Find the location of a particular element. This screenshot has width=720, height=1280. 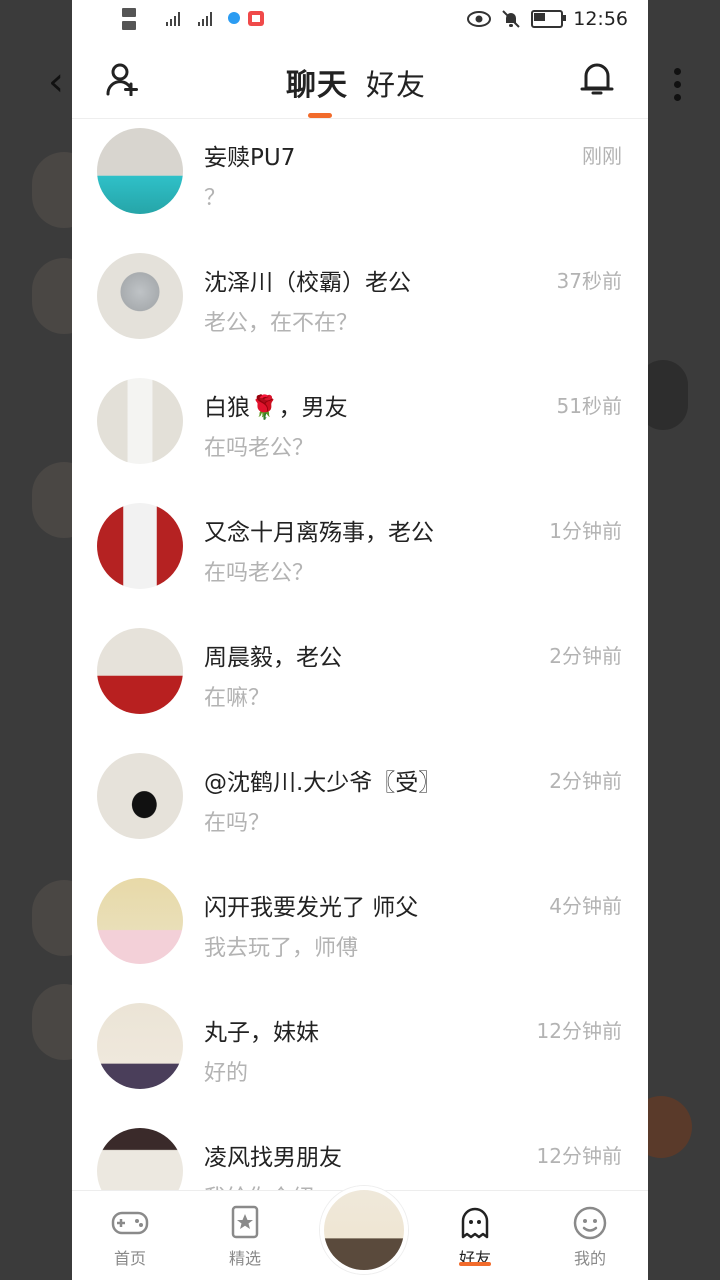

battery-icon is located at coordinates (549, 19).